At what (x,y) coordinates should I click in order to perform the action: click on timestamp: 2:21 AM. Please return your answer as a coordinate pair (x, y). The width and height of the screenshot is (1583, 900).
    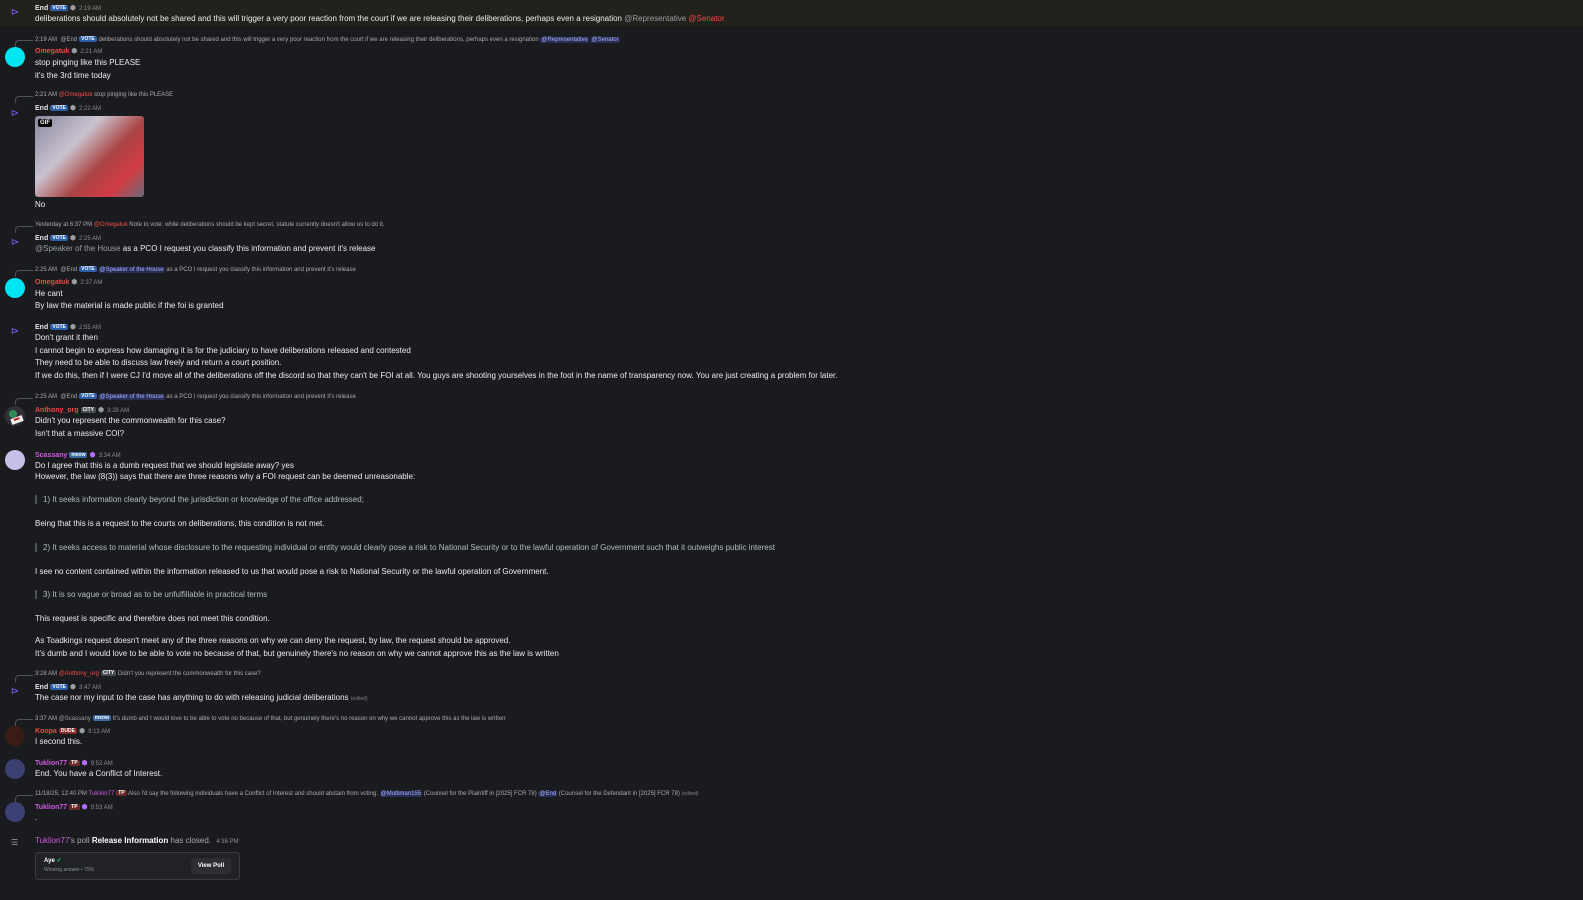
    Looking at the image, I should click on (91, 52).